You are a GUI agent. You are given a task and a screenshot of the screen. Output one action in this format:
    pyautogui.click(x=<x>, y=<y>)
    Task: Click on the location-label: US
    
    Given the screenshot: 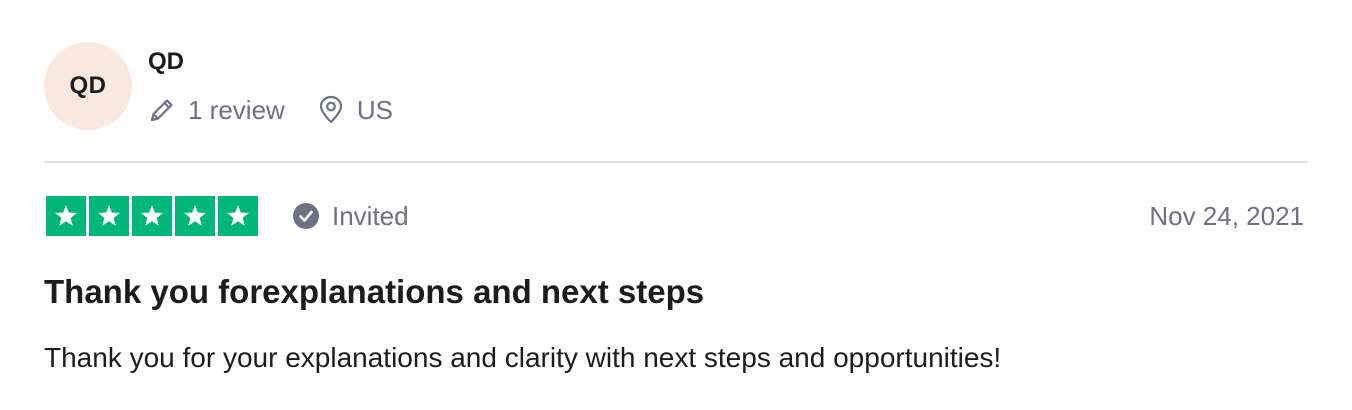 What is the action you would take?
    pyautogui.click(x=374, y=109)
    